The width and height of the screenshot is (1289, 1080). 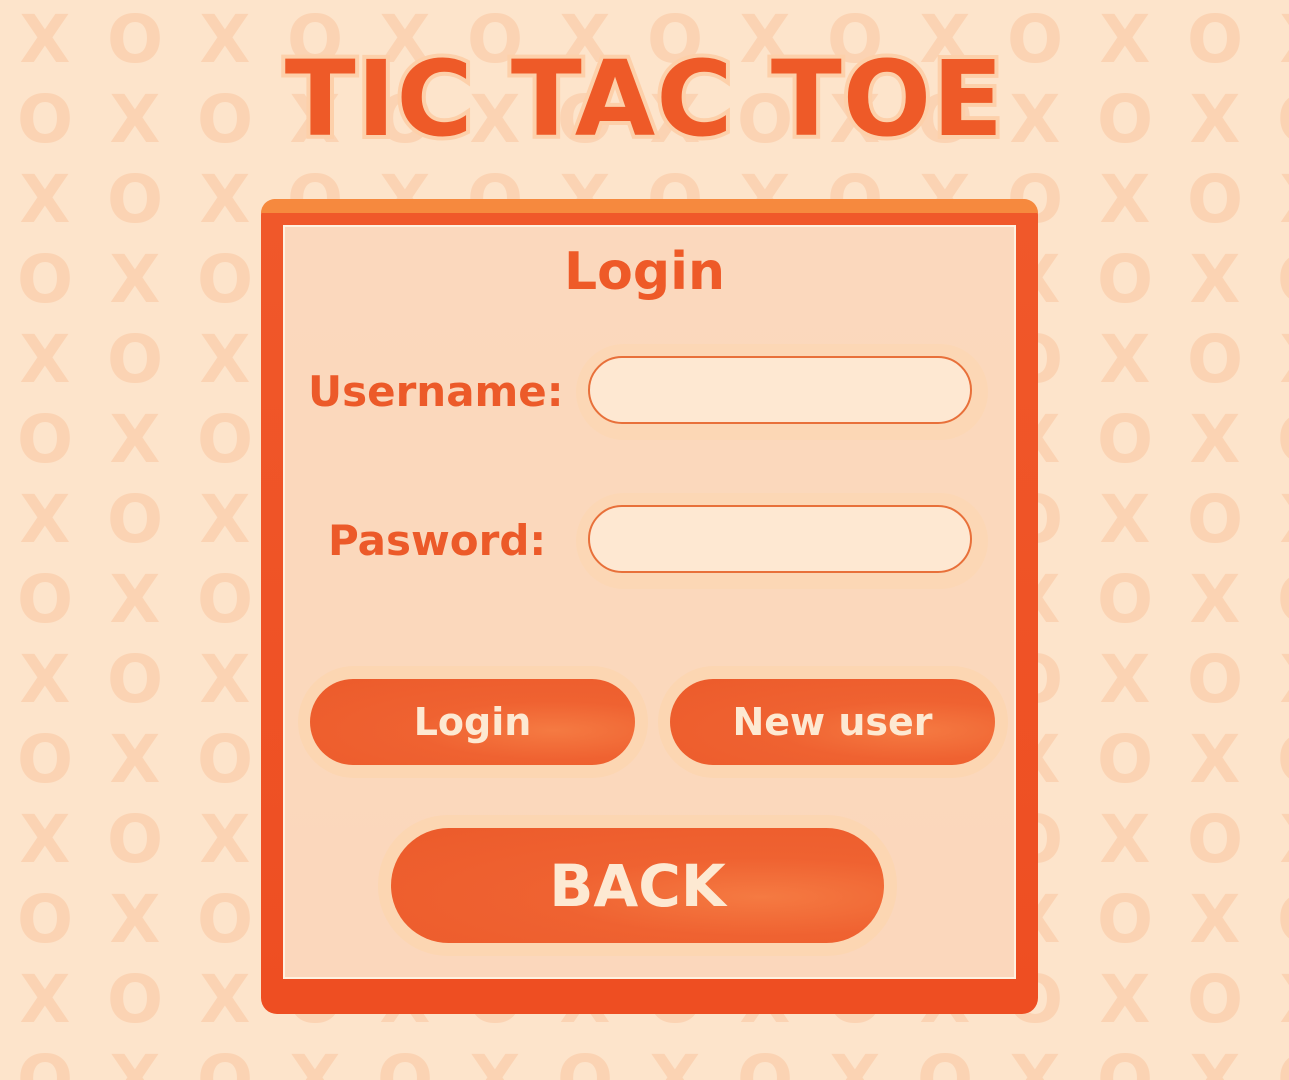 I want to click on new-user-button: New user, so click(x=832, y=722).